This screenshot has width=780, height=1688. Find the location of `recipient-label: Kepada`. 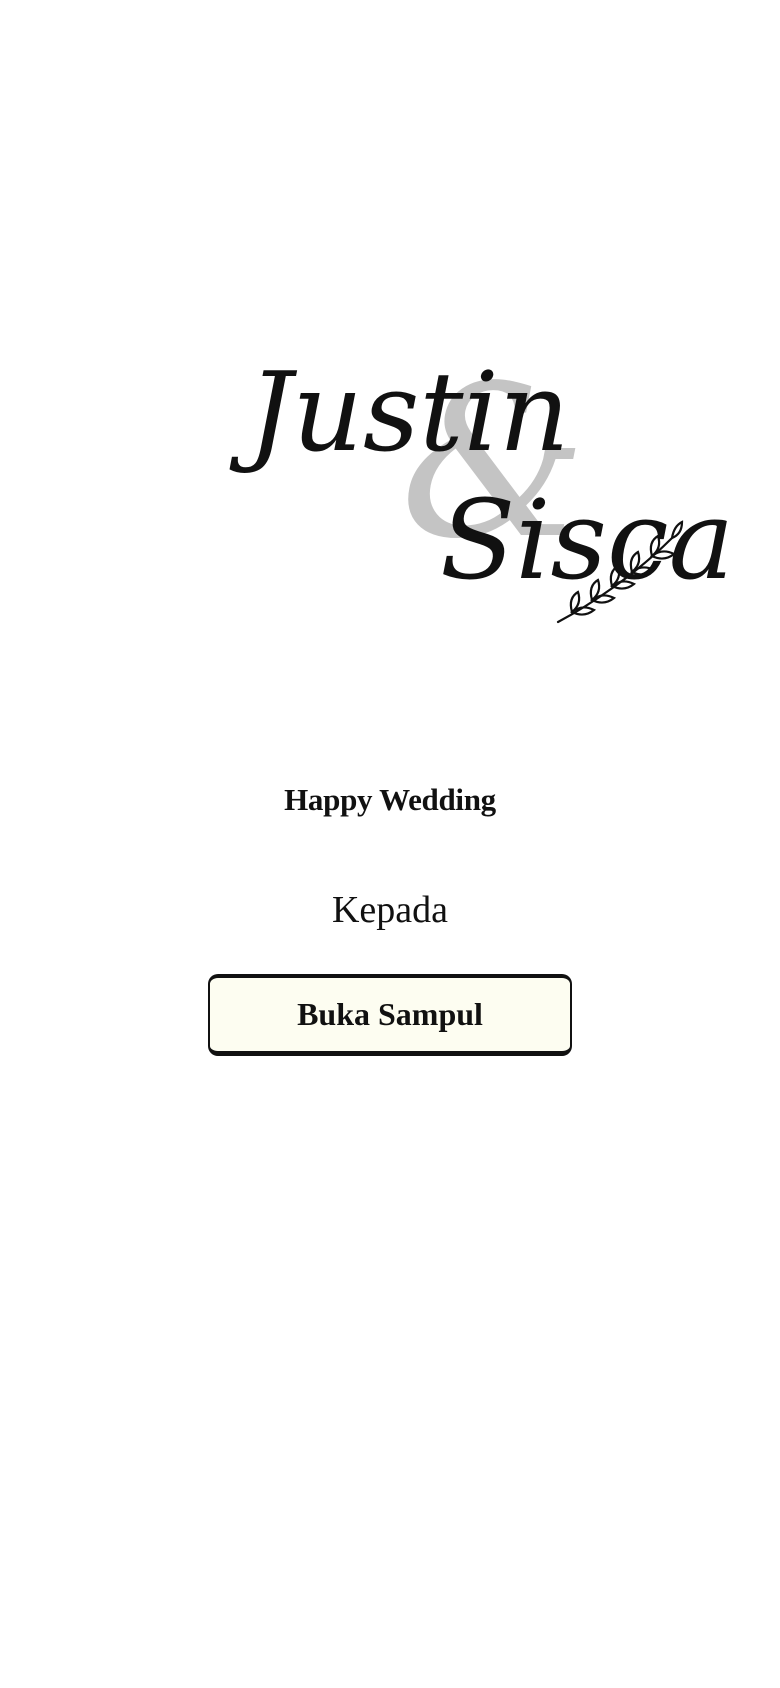

recipient-label: Kepada is located at coordinates (390, 910).